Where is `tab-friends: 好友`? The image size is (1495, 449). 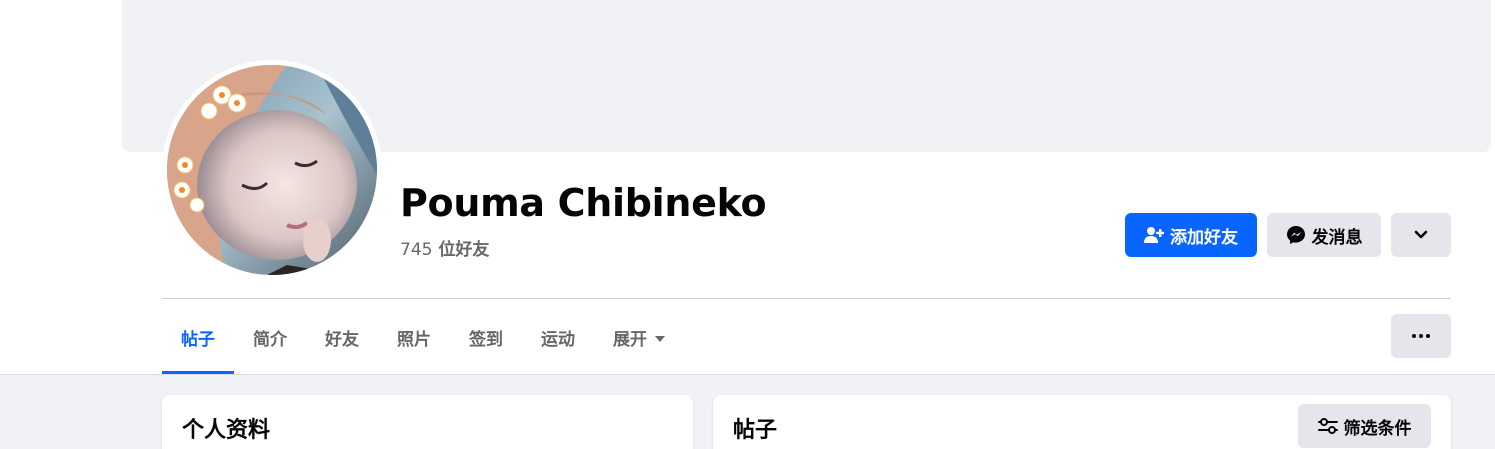
tab-friends: 好友 is located at coordinates (342, 337).